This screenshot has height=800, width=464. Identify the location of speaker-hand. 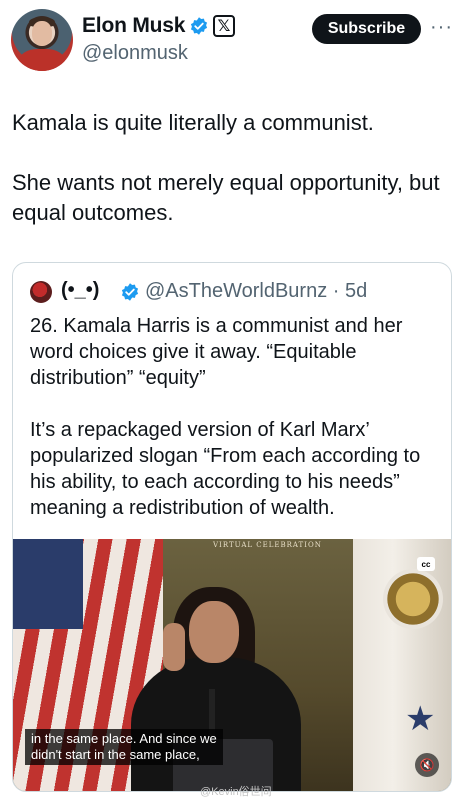
(174, 647).